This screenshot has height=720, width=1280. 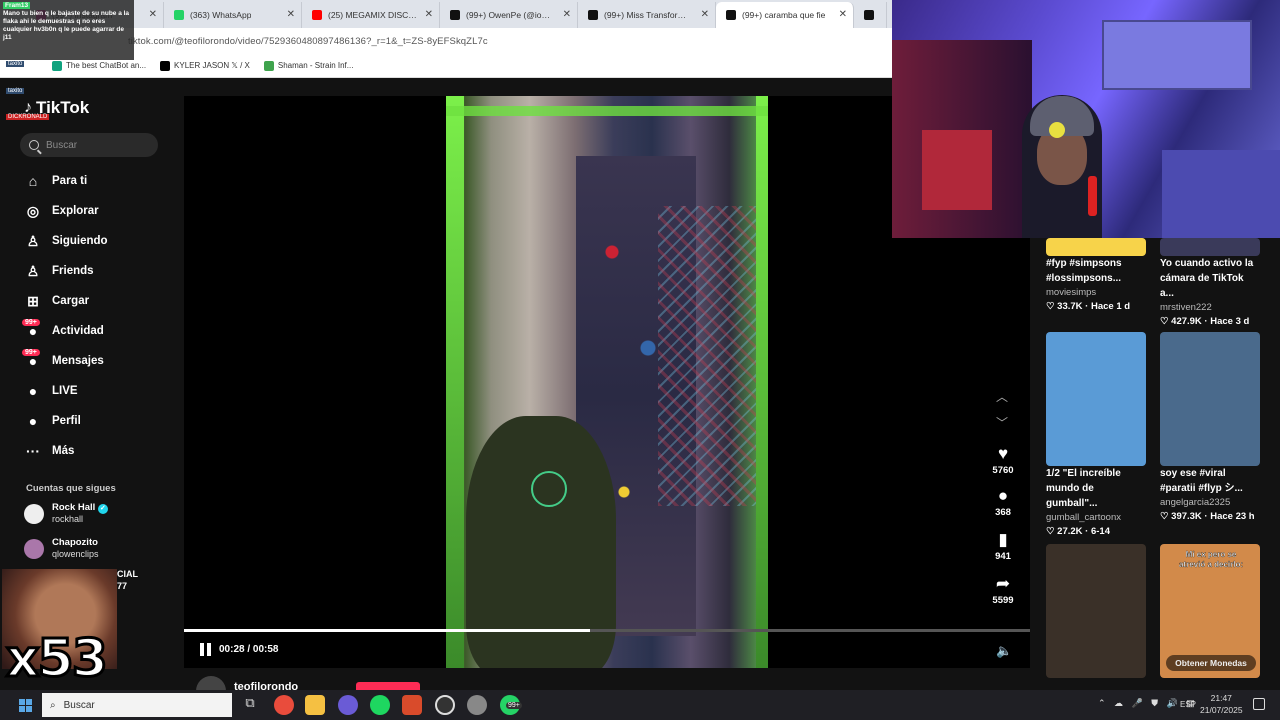 I want to click on taskbar-search-placeholder: Buscar, so click(x=79, y=705).